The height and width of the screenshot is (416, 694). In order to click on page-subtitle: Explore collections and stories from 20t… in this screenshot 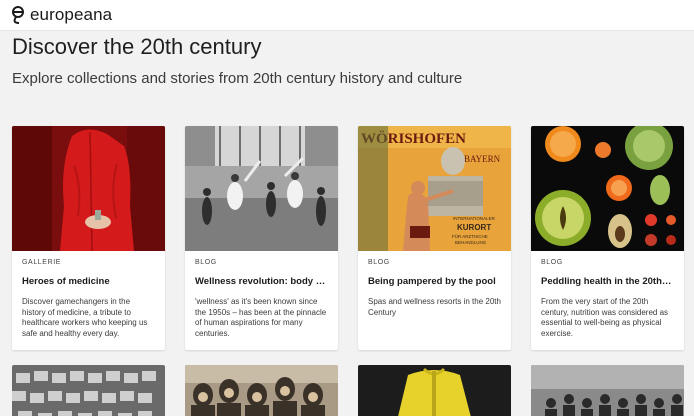, I will do `click(237, 78)`.